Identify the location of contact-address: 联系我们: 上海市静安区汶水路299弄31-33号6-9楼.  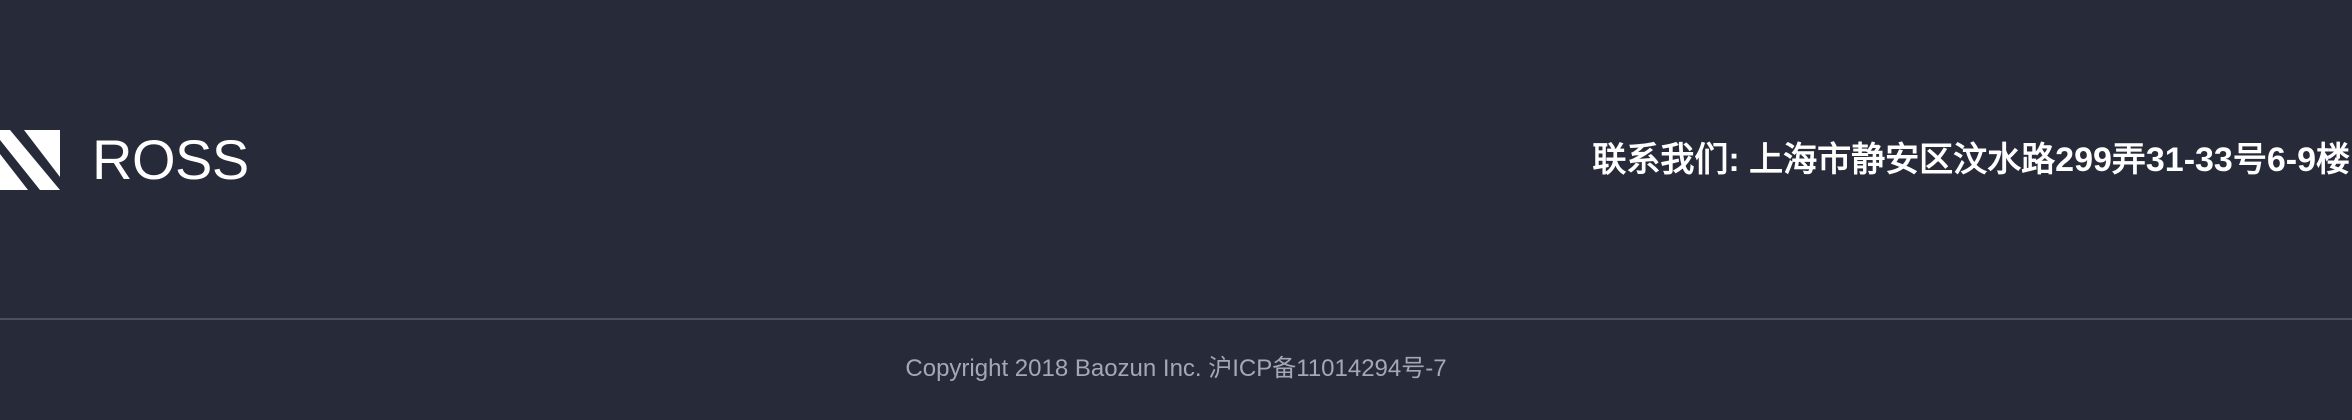
(1971, 160).